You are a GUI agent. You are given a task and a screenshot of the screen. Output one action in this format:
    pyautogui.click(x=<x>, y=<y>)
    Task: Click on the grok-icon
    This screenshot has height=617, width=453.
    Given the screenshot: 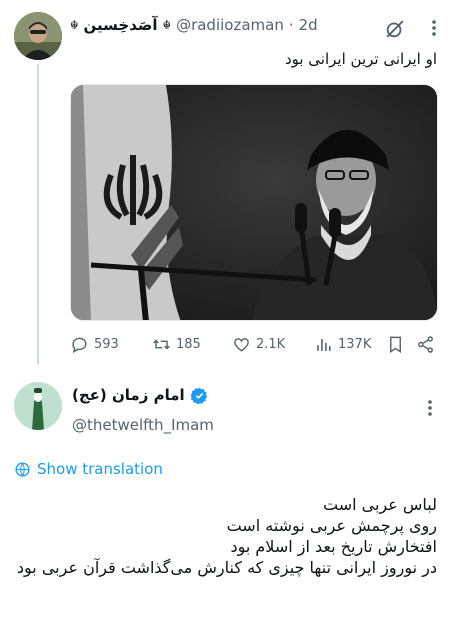 What is the action you would take?
    pyautogui.click(x=395, y=29)
    